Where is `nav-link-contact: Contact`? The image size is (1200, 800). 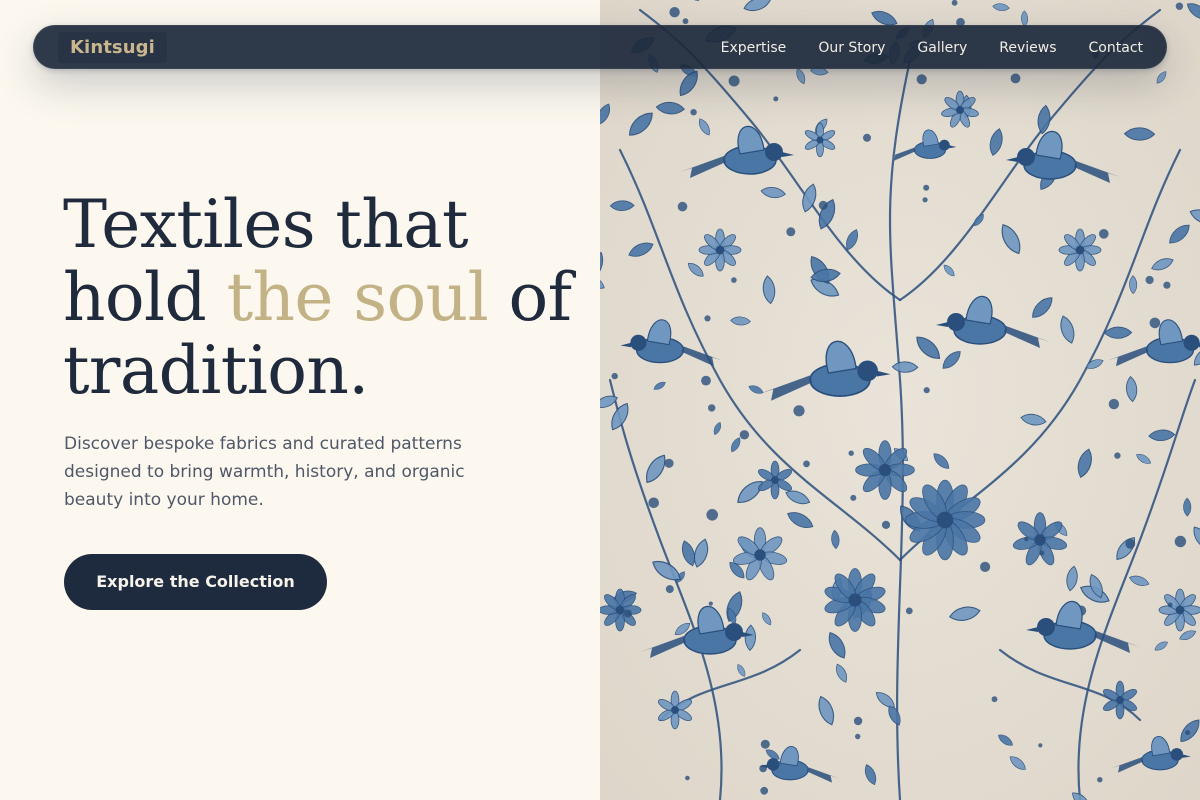
nav-link-contact: Contact is located at coordinates (1116, 48).